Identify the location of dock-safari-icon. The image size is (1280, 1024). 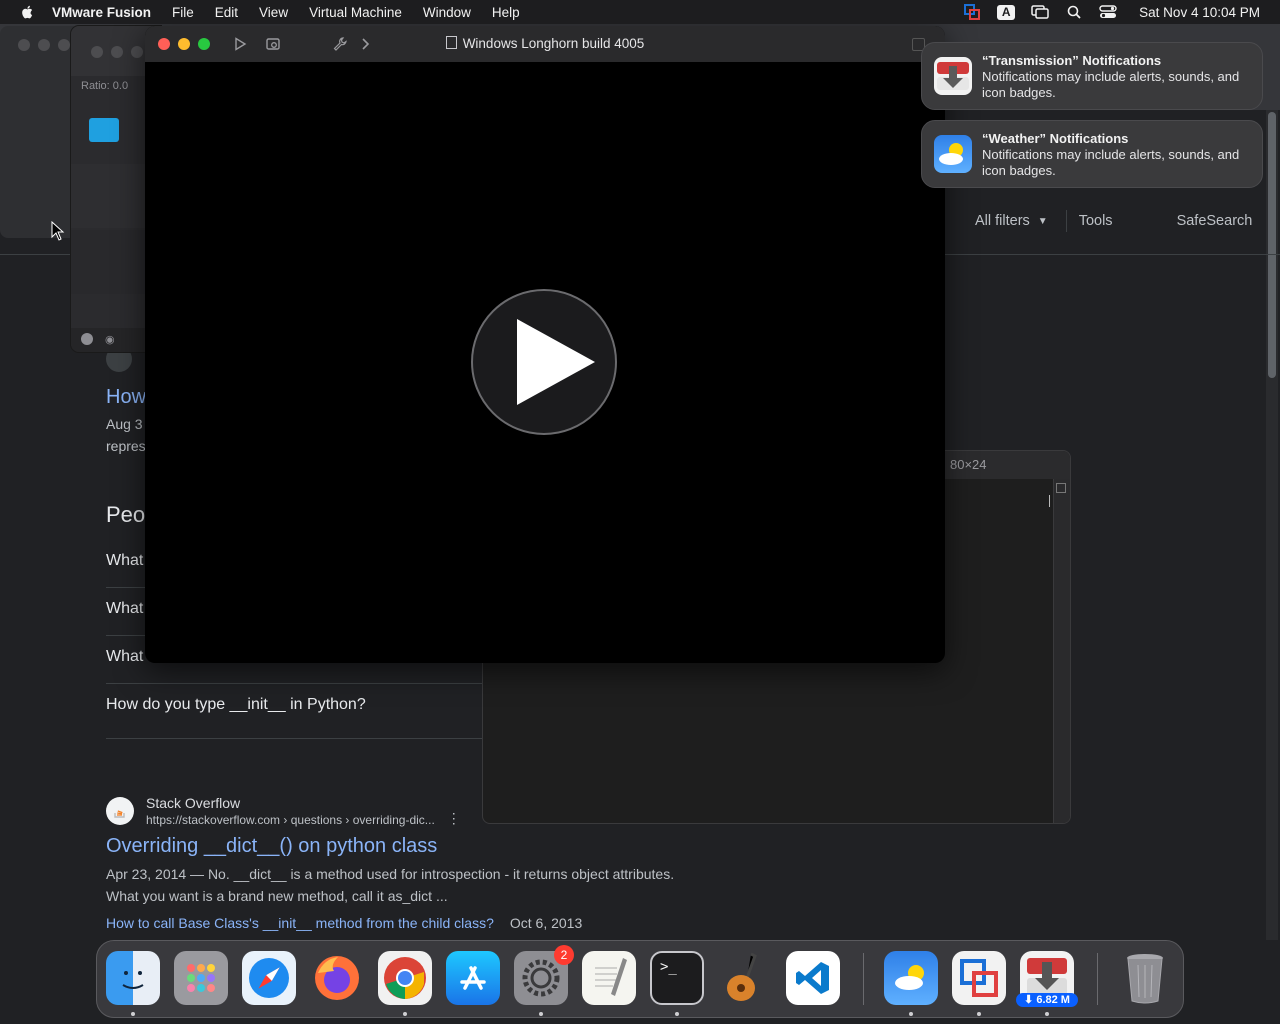
(269, 978).